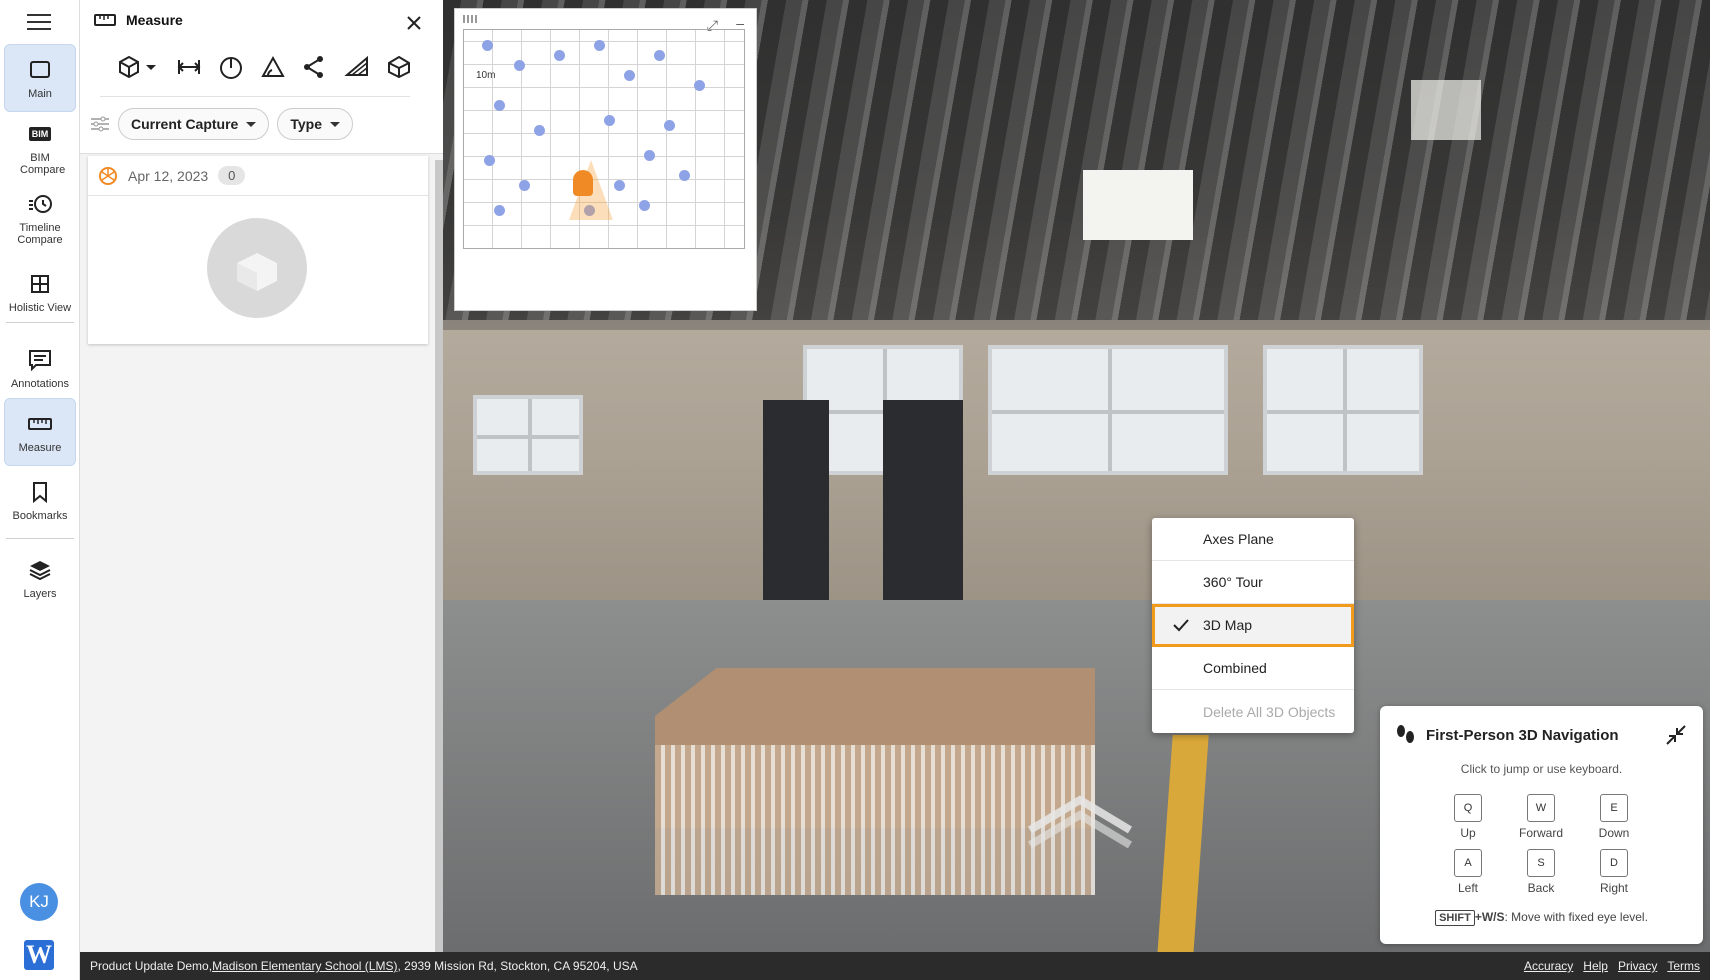 The width and height of the screenshot is (1710, 980). I want to click on menu-item-combined: Combined, so click(1253, 668).